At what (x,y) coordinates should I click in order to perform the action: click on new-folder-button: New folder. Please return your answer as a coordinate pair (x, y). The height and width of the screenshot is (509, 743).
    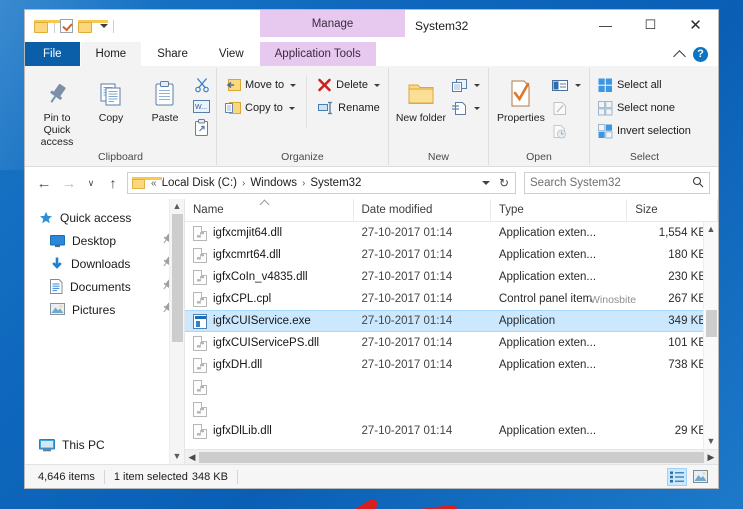
    Looking at the image, I should click on (421, 98).